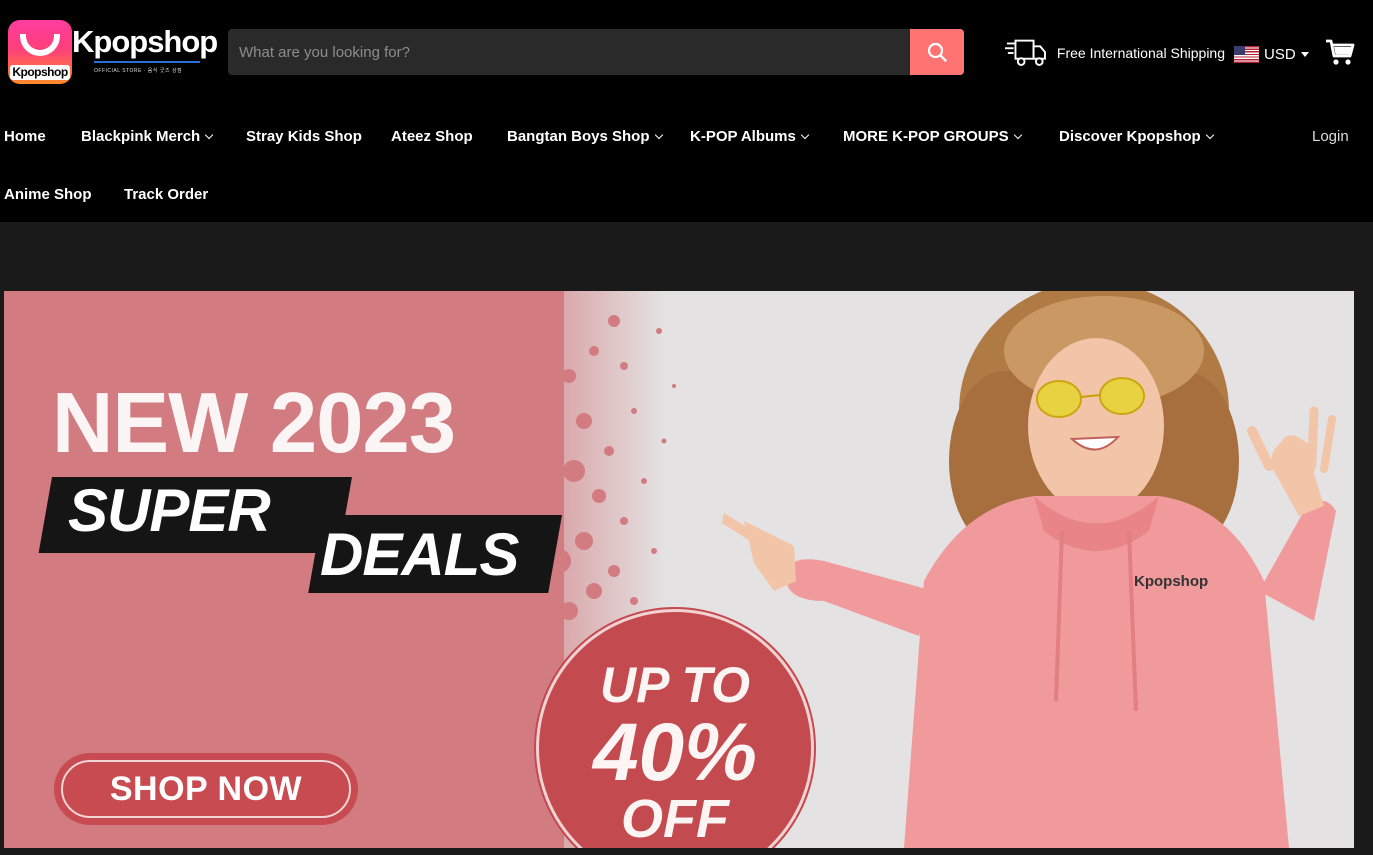  I want to click on nav-item-stray-kids-shop: Stray Kids Shop, so click(304, 136).